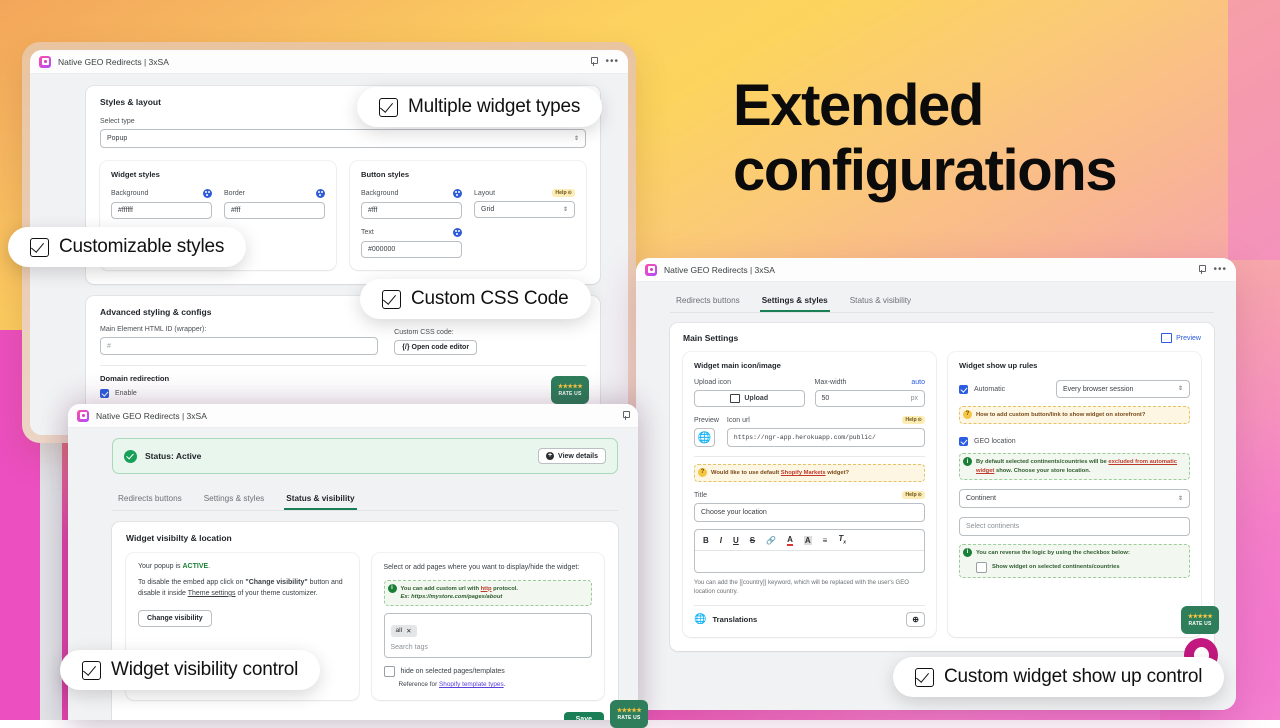 The image size is (1280, 728). I want to click on window-title: Native GEO Redirects | 3xSA, so click(719, 269).